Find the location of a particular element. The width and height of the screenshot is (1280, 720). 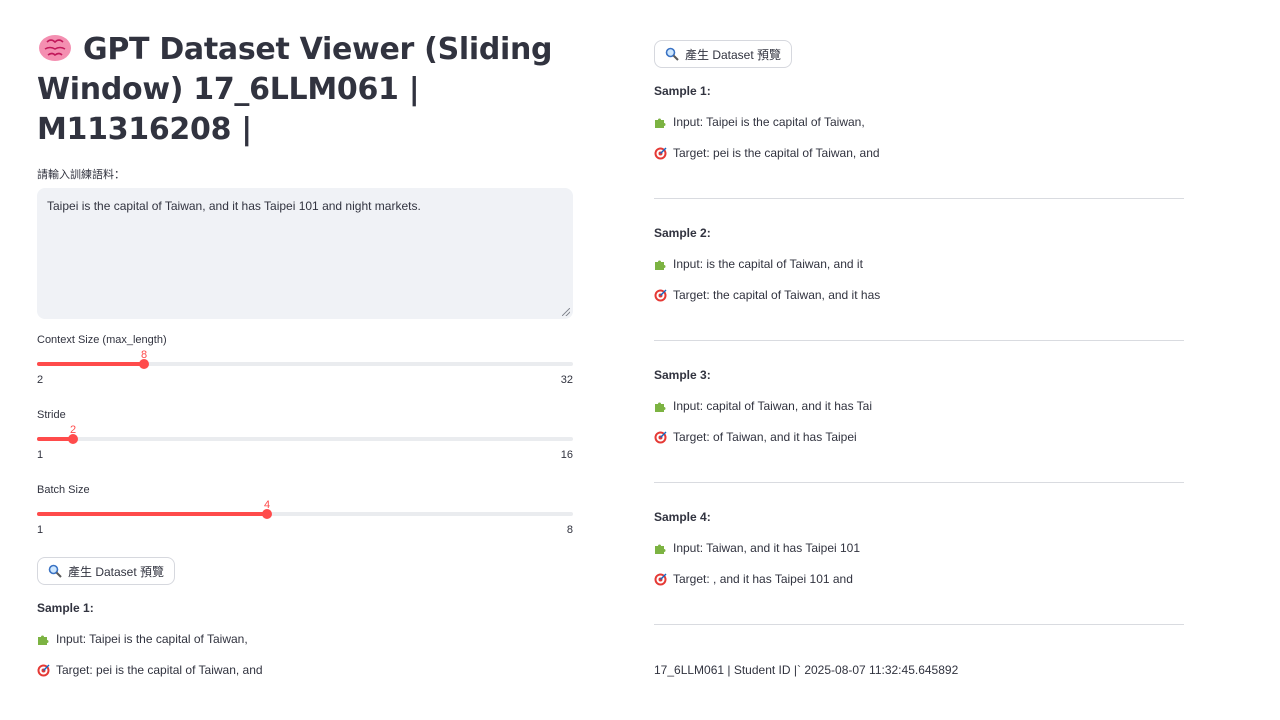

sample-target-text: Target: , and it has Taipei 101 and is located at coordinates (763, 579).